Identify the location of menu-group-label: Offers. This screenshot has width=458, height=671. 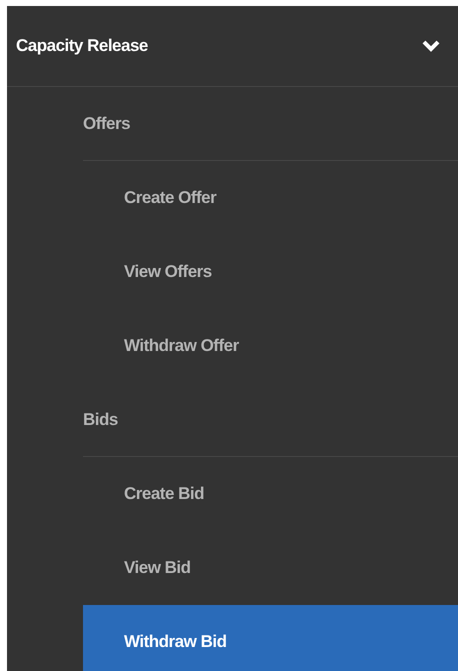
(106, 123).